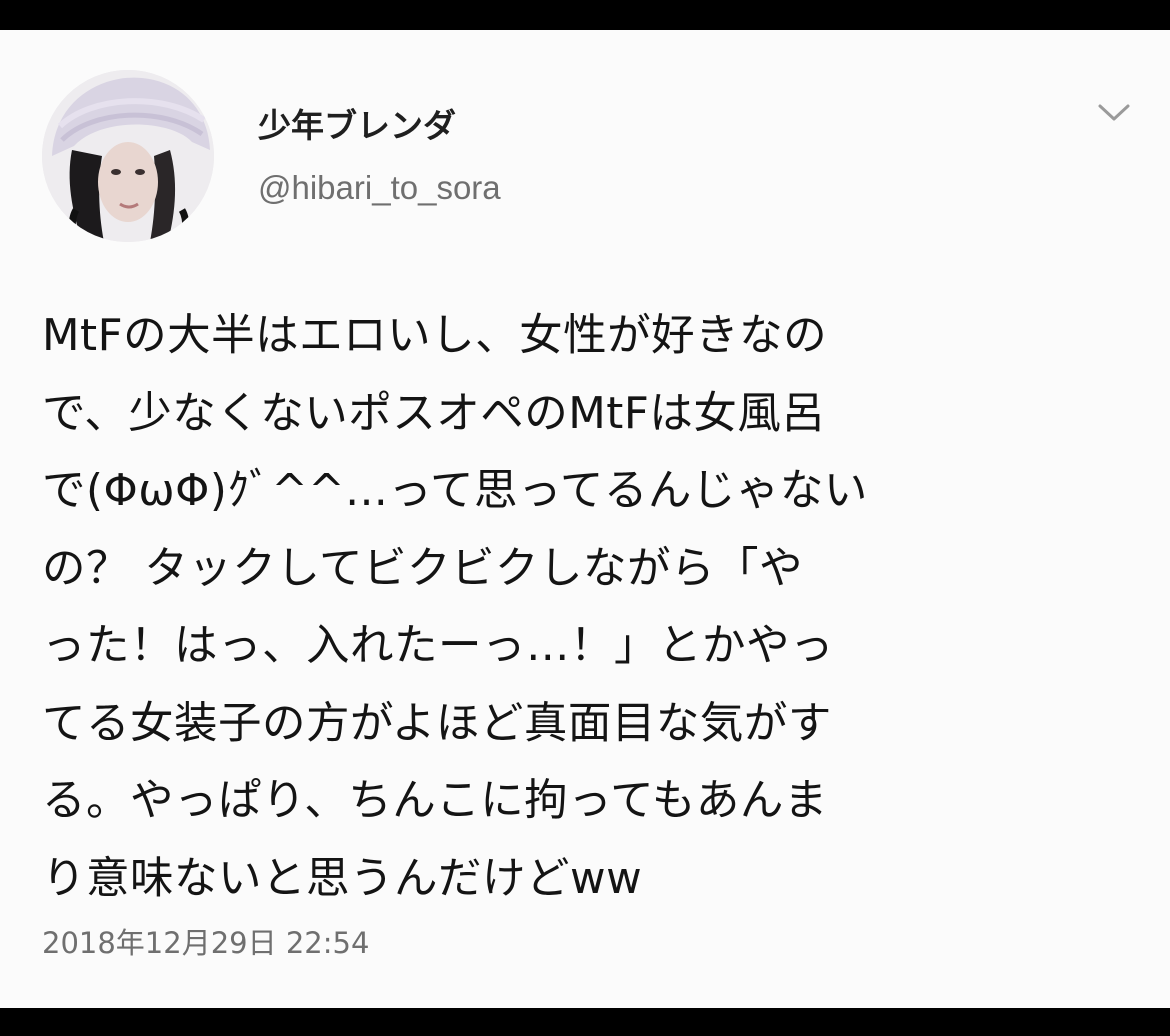 This screenshot has width=1170, height=1036. Describe the element at coordinates (585, 15) in the screenshot. I see `top-frame-bar` at that location.